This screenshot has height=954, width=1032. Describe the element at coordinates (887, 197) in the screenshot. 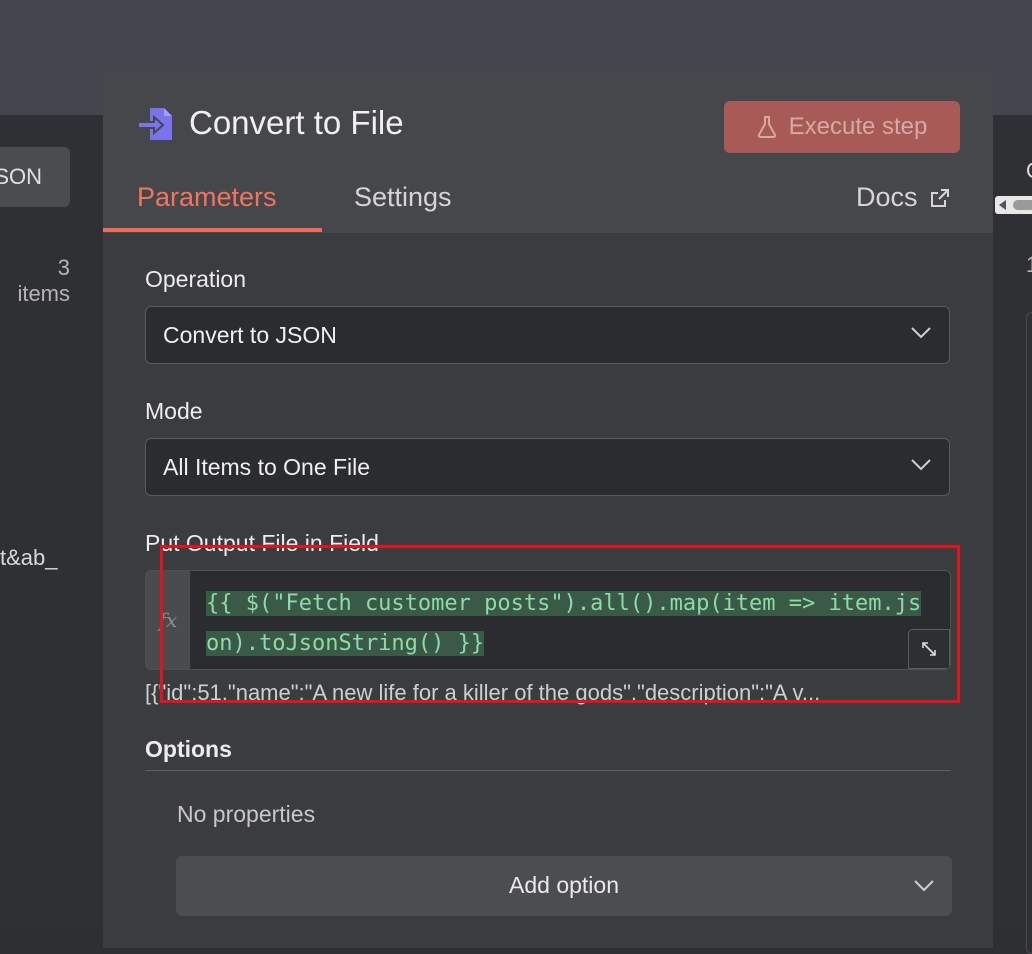

I see `docs-label: Docs` at that location.